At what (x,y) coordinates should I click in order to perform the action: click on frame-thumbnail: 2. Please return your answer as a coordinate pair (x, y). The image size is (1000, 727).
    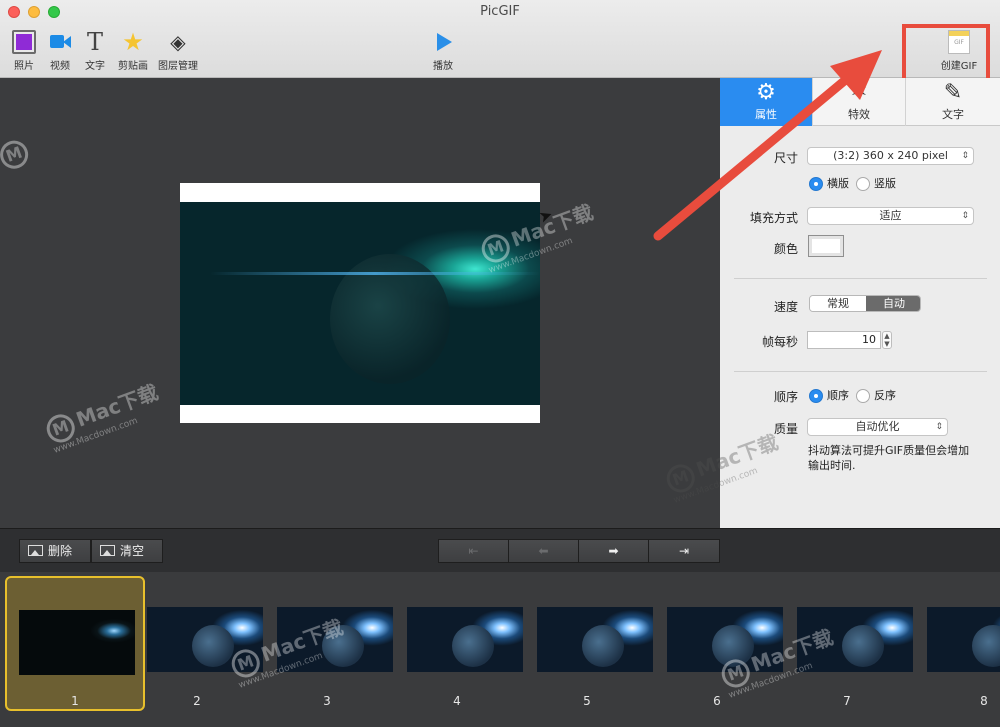
    Looking at the image, I should click on (209, 643).